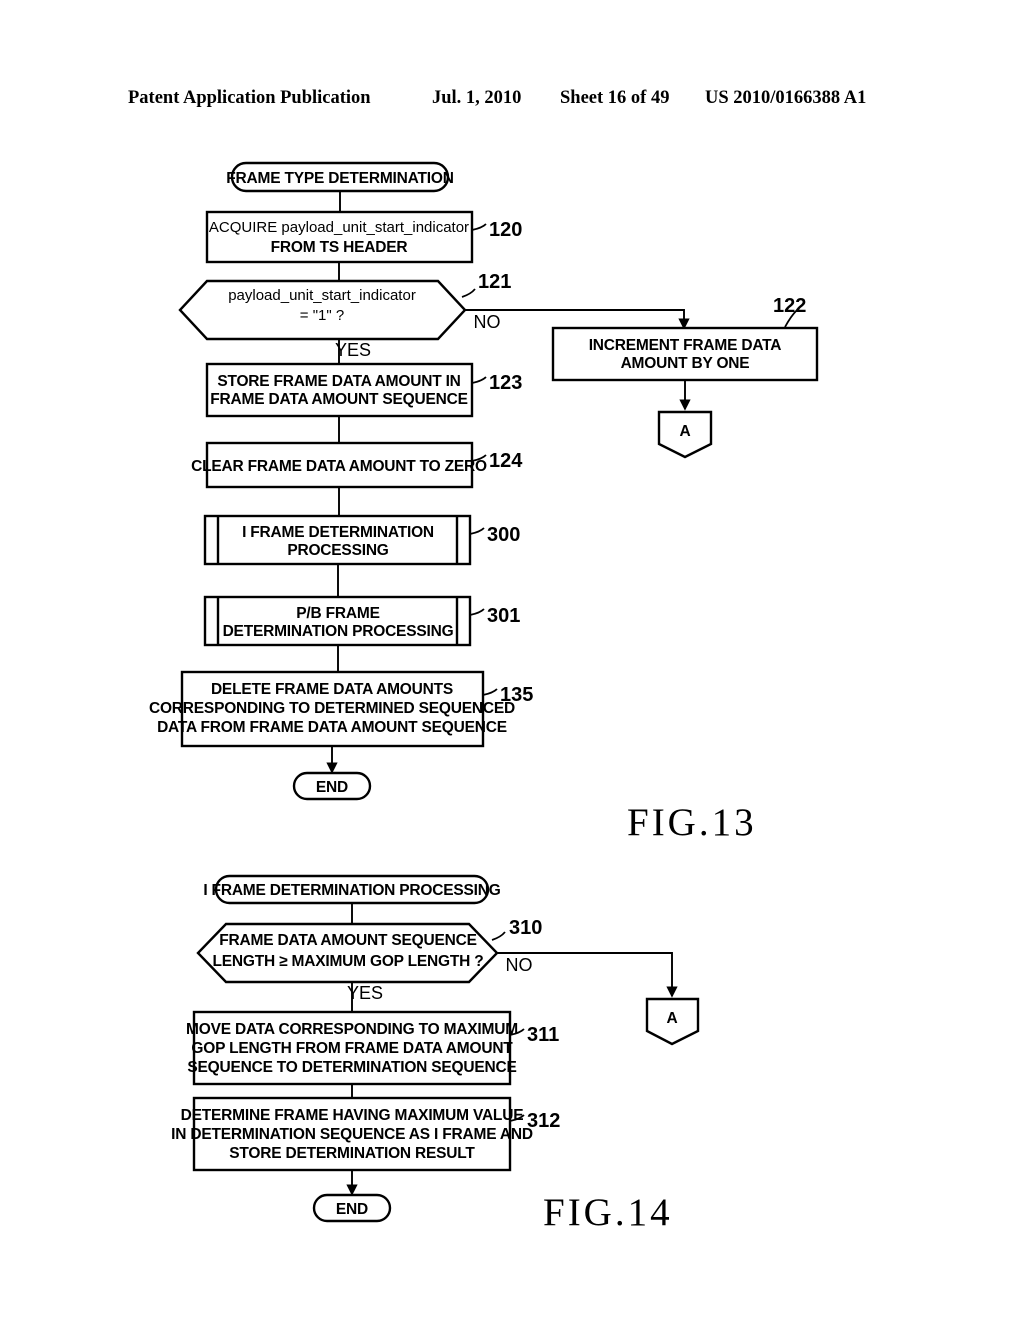 This screenshot has width=1024, height=1320. I want to click on fig14-step-311-line-3: SEQUENCE TO DETERMINATION SEQUENCE, so click(351, 1067).